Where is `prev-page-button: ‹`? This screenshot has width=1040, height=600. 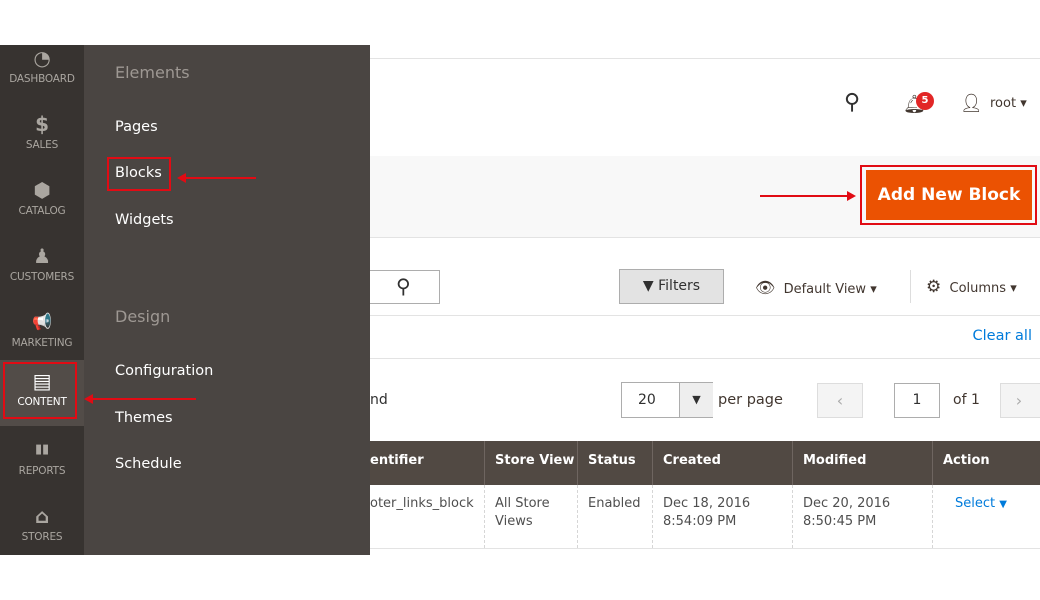 prev-page-button: ‹ is located at coordinates (840, 400).